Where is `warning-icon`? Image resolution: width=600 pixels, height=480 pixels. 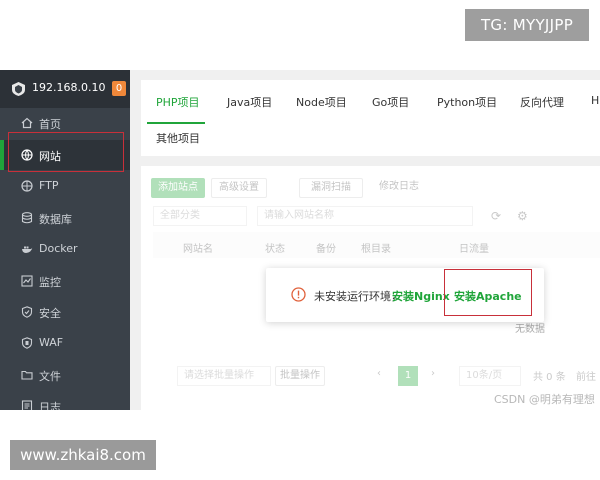 warning-icon is located at coordinates (298, 294).